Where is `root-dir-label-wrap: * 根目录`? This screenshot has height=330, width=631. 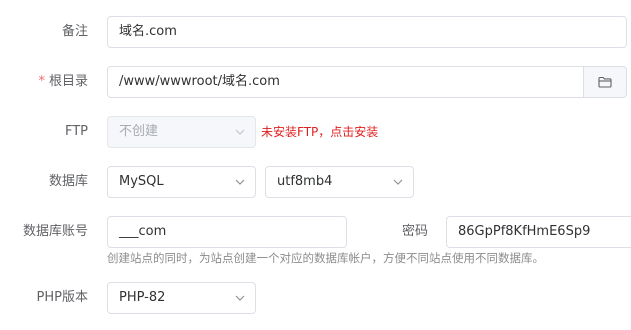 root-dir-label-wrap: * 根目录 is located at coordinates (44, 82).